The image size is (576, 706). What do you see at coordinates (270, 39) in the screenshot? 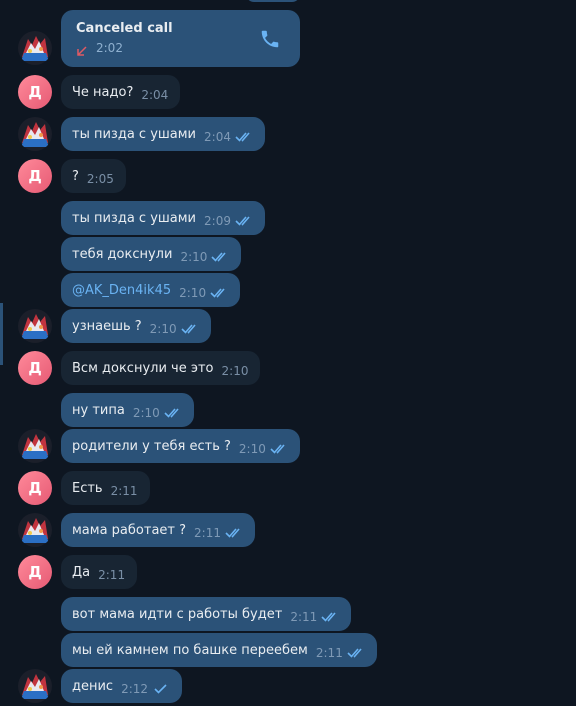
I see `phone-icon` at bounding box center [270, 39].